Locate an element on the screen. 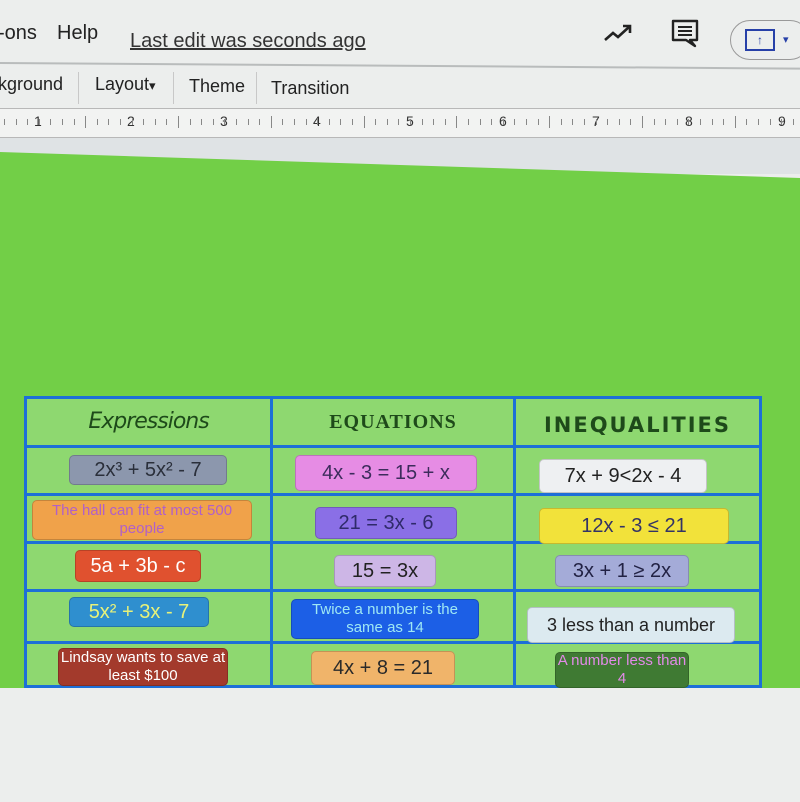 This screenshot has height=802, width=800. header-expressions: Expressions is located at coordinates (148, 421).